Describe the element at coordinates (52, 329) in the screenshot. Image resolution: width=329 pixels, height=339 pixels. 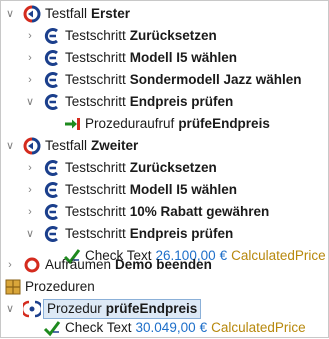
I see `check-icon` at that location.